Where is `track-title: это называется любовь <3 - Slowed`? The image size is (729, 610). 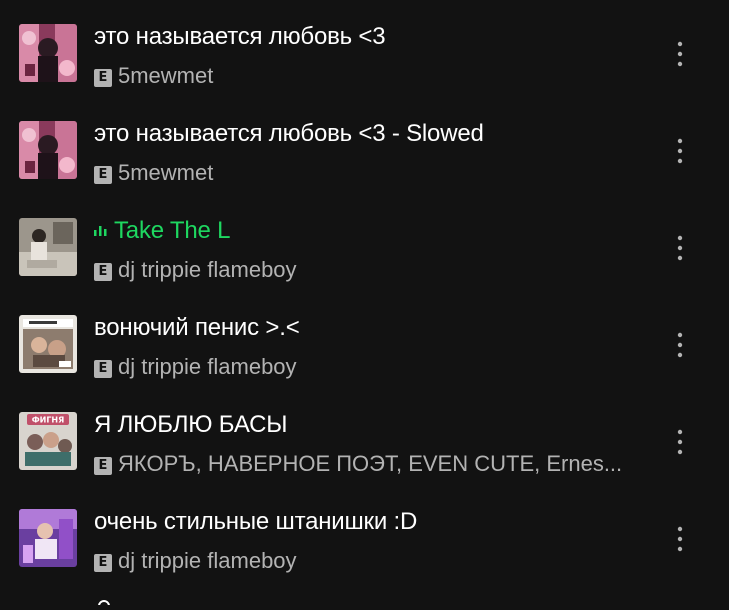
track-title: это называется любовь <3 - Slowed is located at coordinates (289, 133).